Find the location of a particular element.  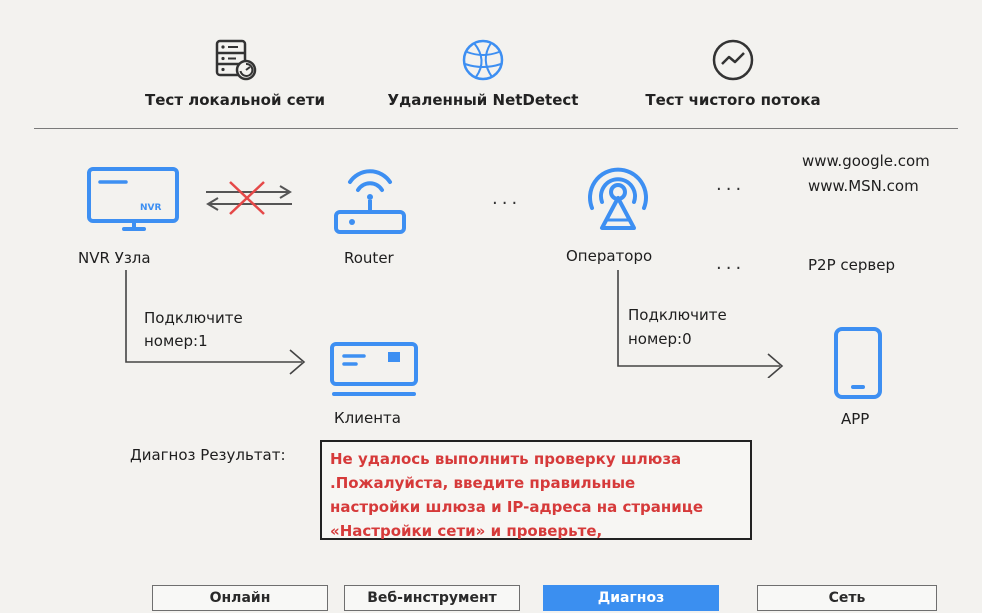

website-msn: www.MSN.com is located at coordinates (863, 186).